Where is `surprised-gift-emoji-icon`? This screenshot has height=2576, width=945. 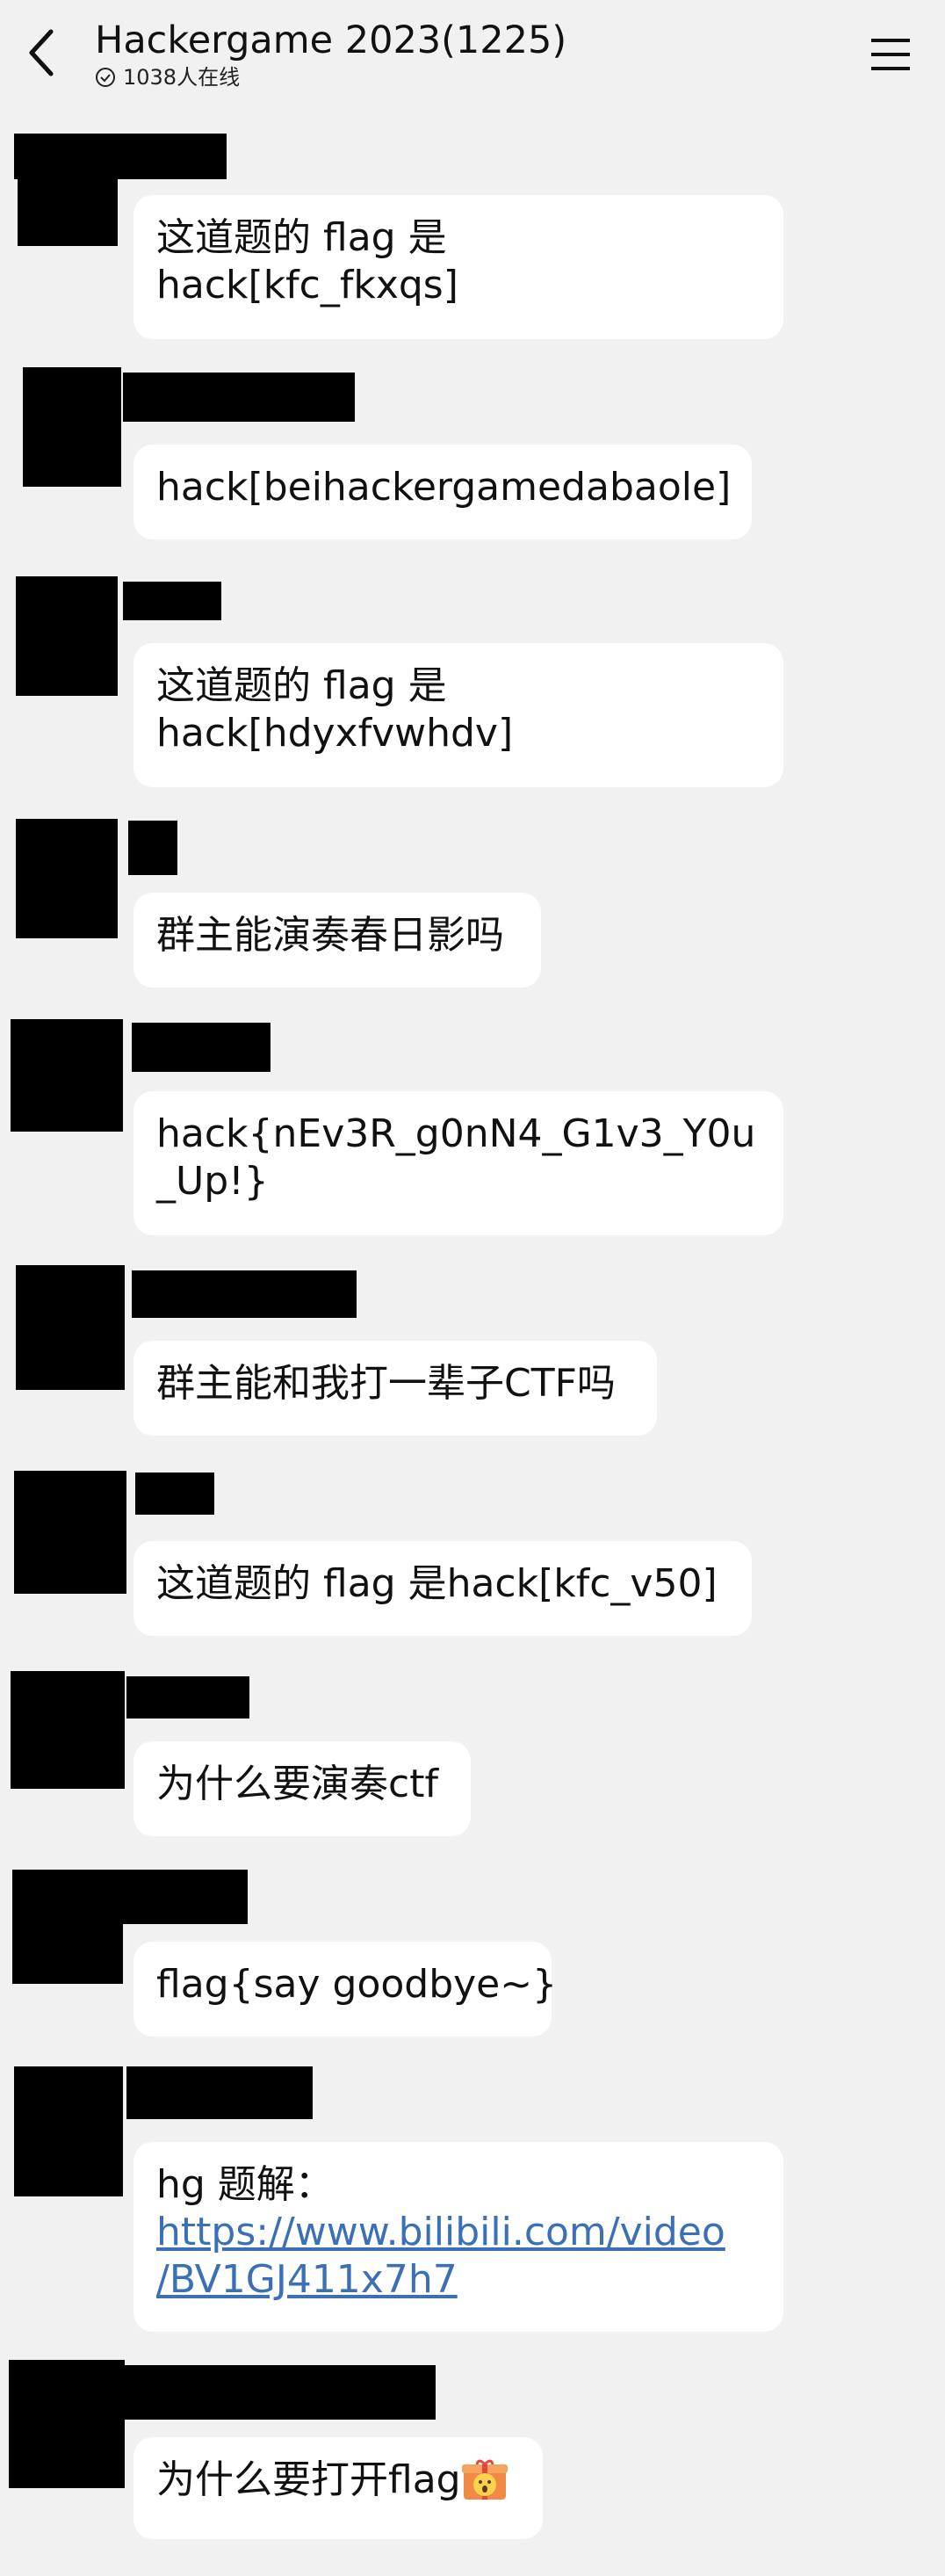 surprised-gift-emoji-icon is located at coordinates (485, 2479).